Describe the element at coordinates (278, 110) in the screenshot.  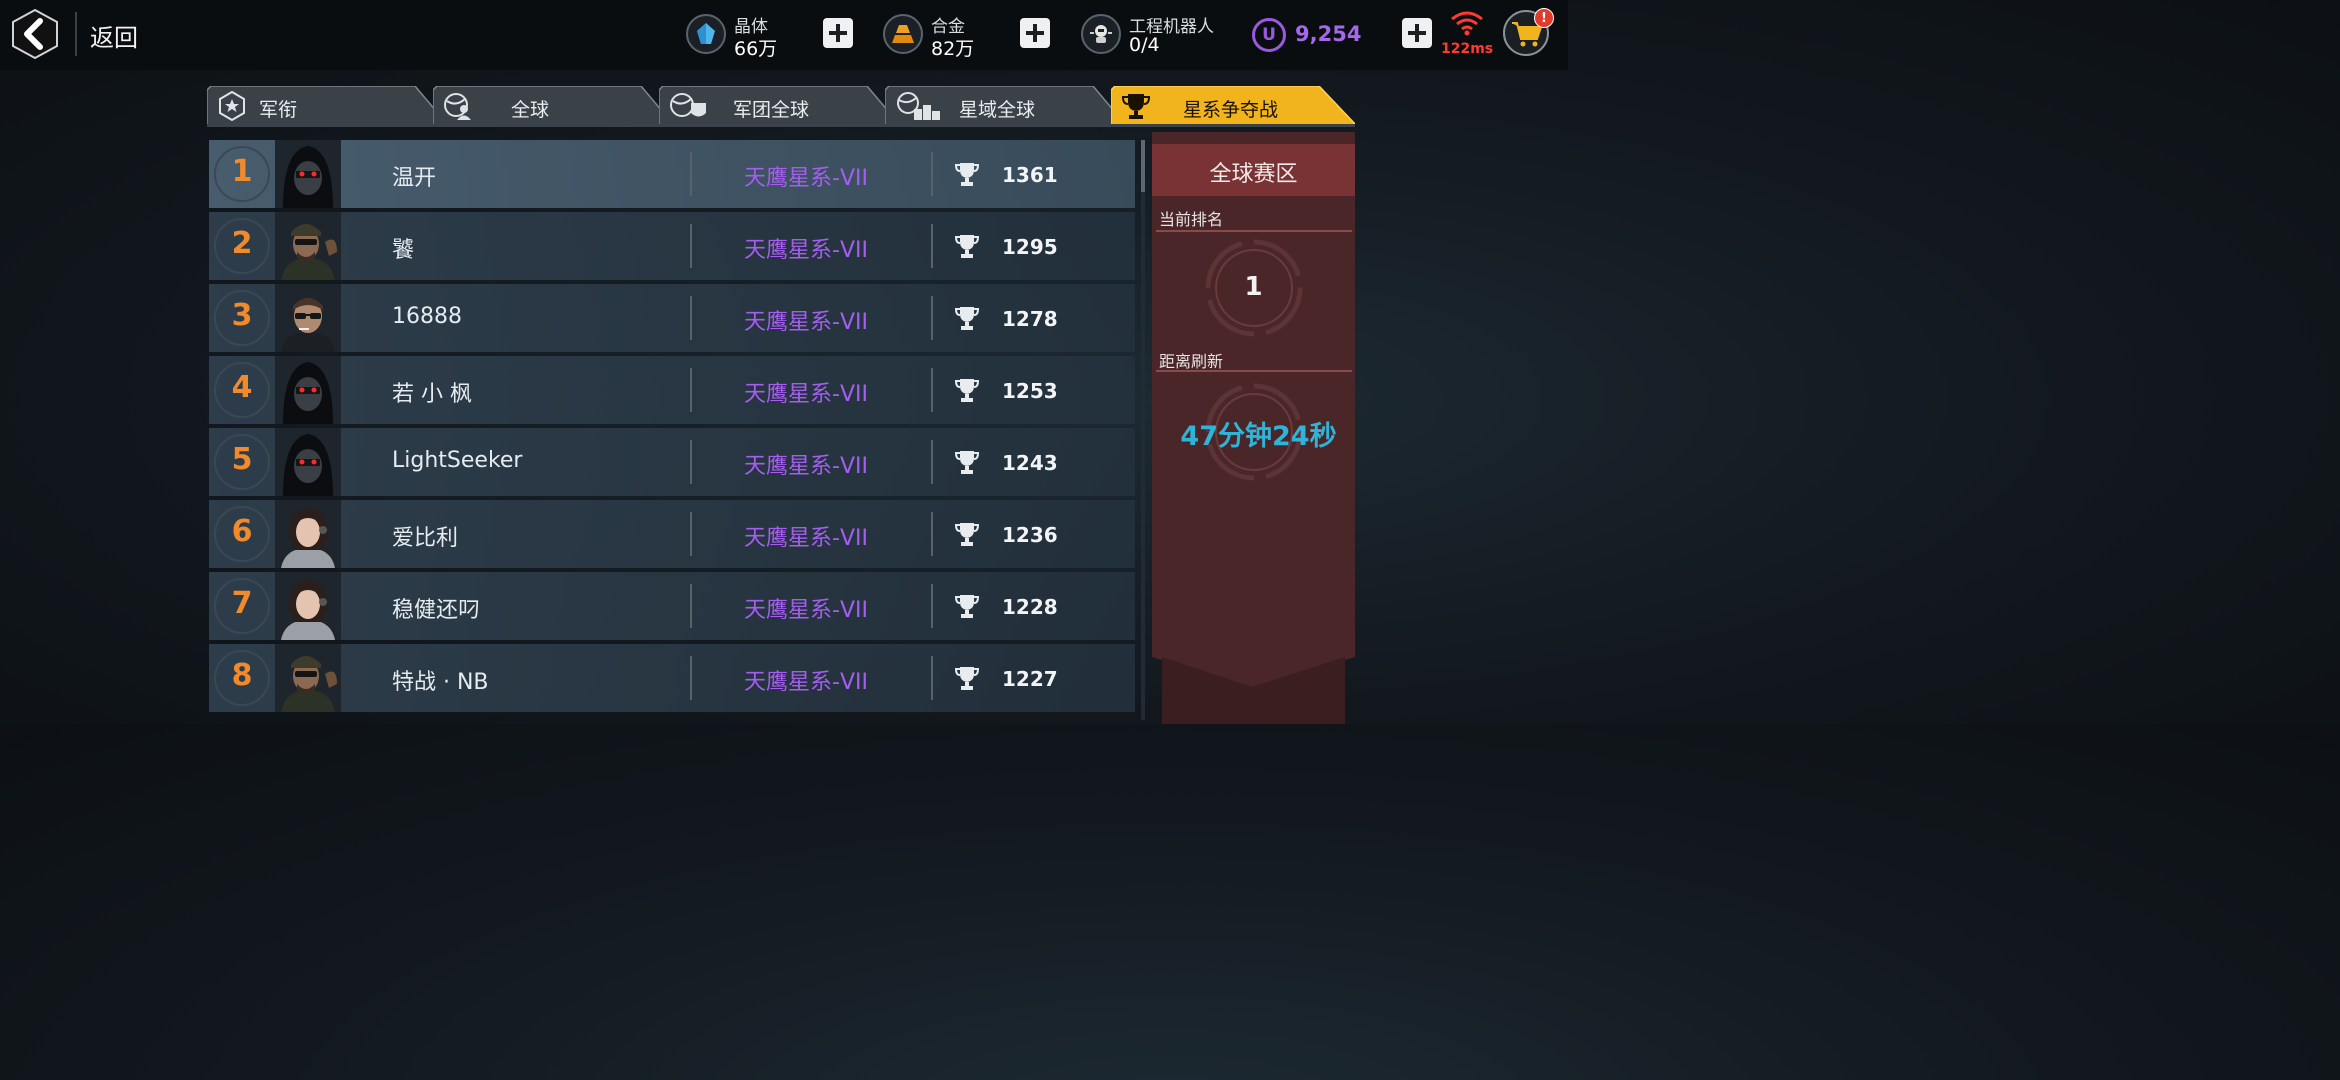
I see `tab-rank-label: 军衔` at that location.